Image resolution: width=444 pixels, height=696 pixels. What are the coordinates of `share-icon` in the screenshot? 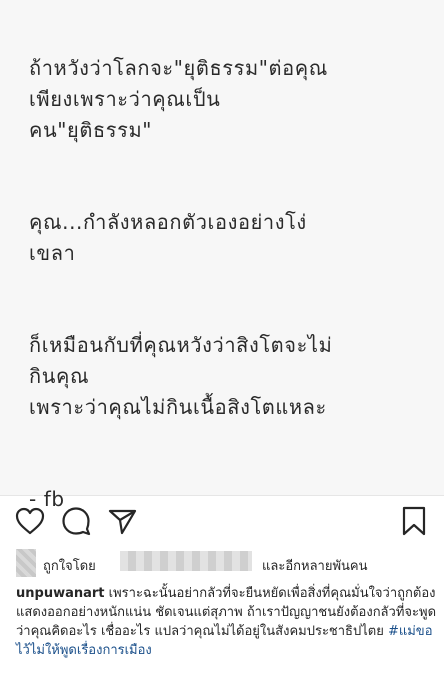 It's located at (122, 521).